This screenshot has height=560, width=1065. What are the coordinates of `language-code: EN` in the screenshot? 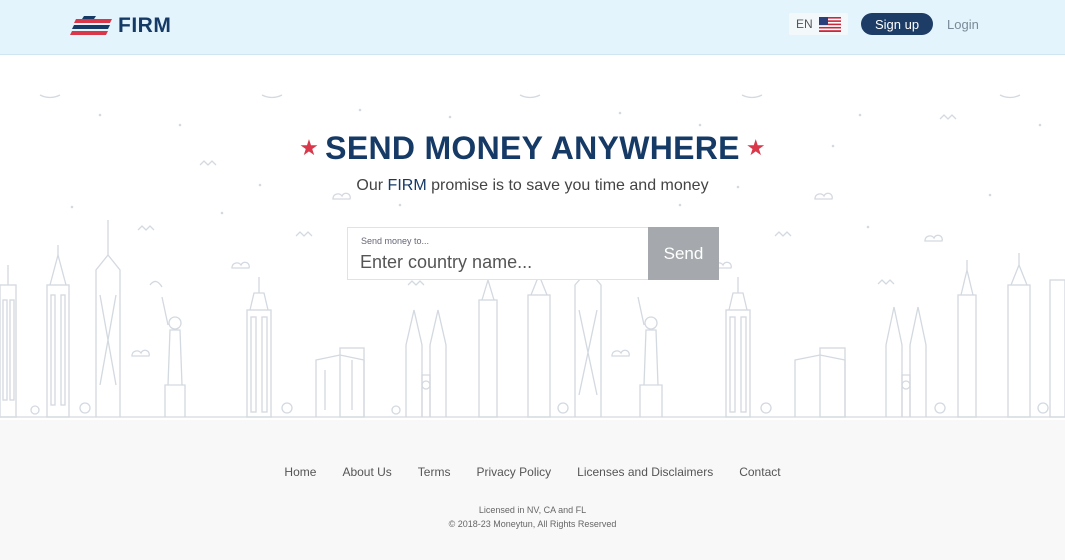 It's located at (804, 24).